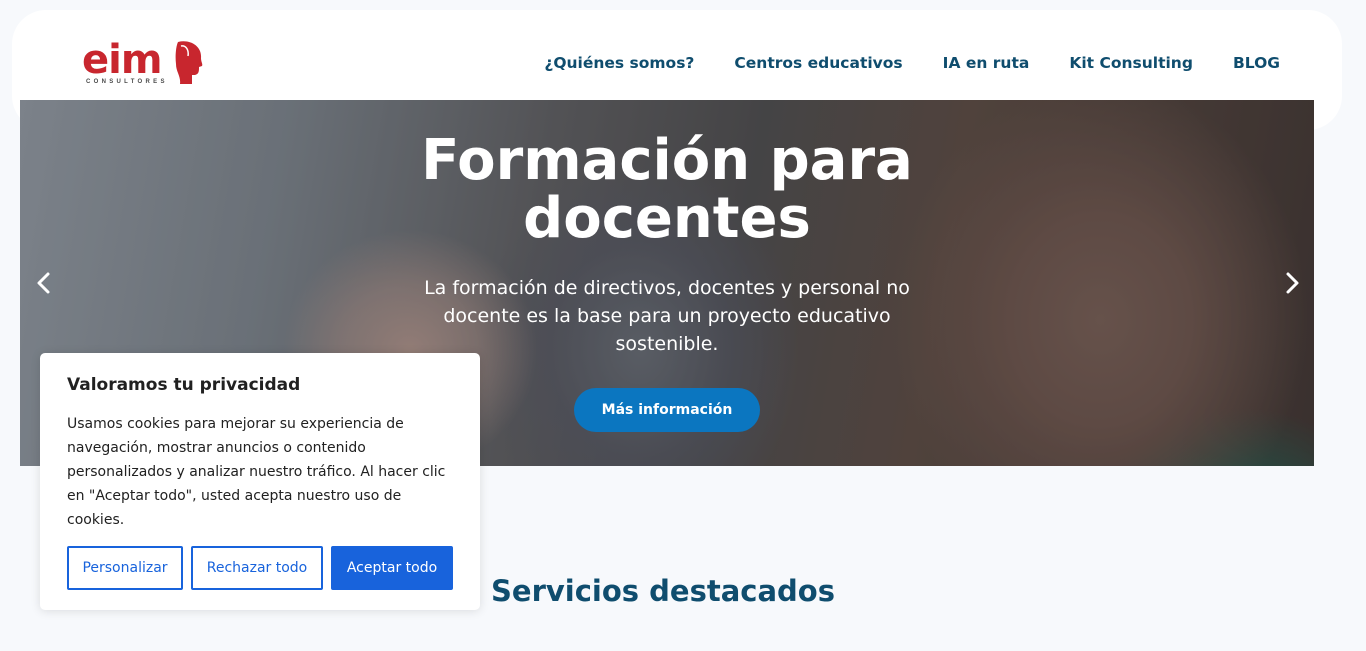  Describe the element at coordinates (44, 283) in the screenshot. I see `chevron-left-icon` at that location.